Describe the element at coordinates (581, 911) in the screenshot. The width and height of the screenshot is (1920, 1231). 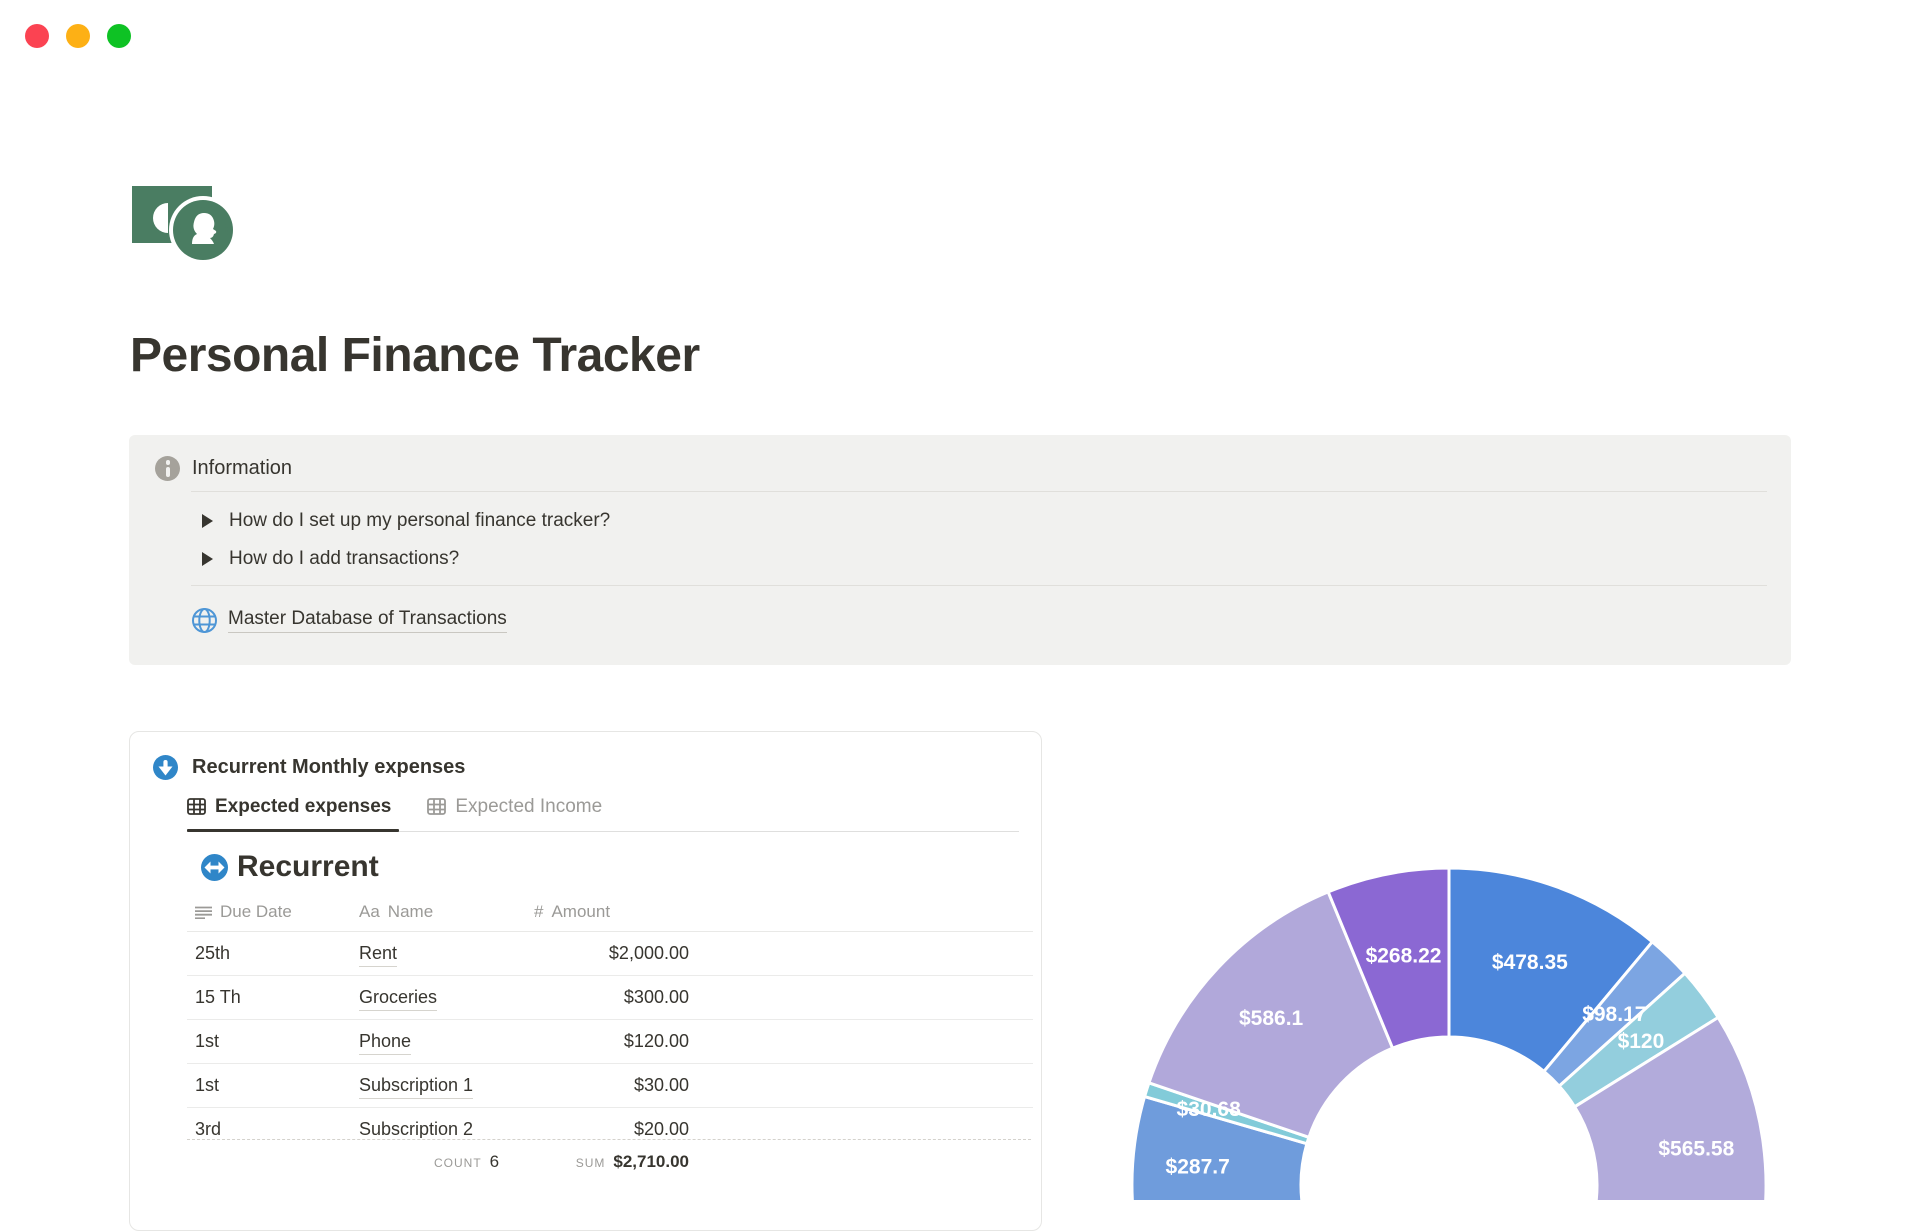
I see `column-label: Amount` at that location.